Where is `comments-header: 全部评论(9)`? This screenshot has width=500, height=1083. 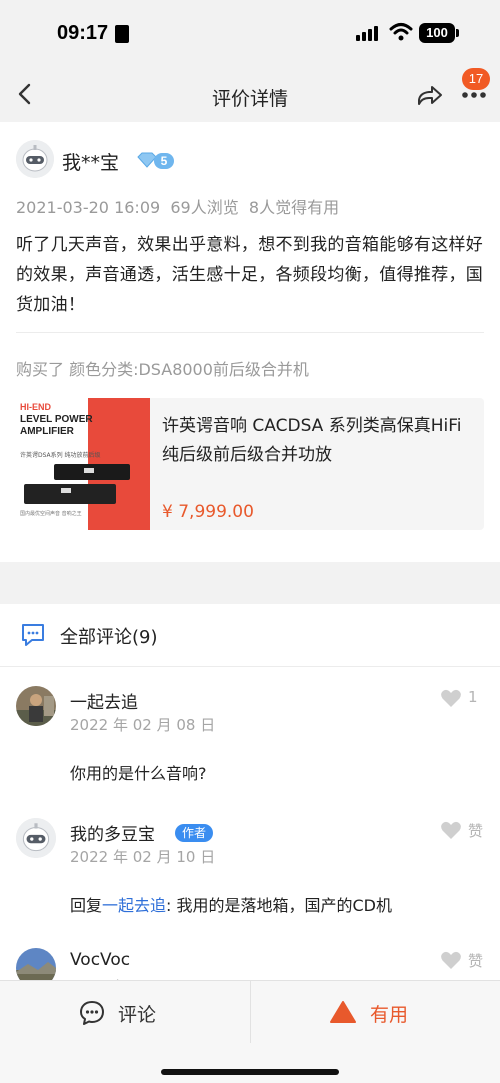
comments-header: 全部评论(9) is located at coordinates (109, 637).